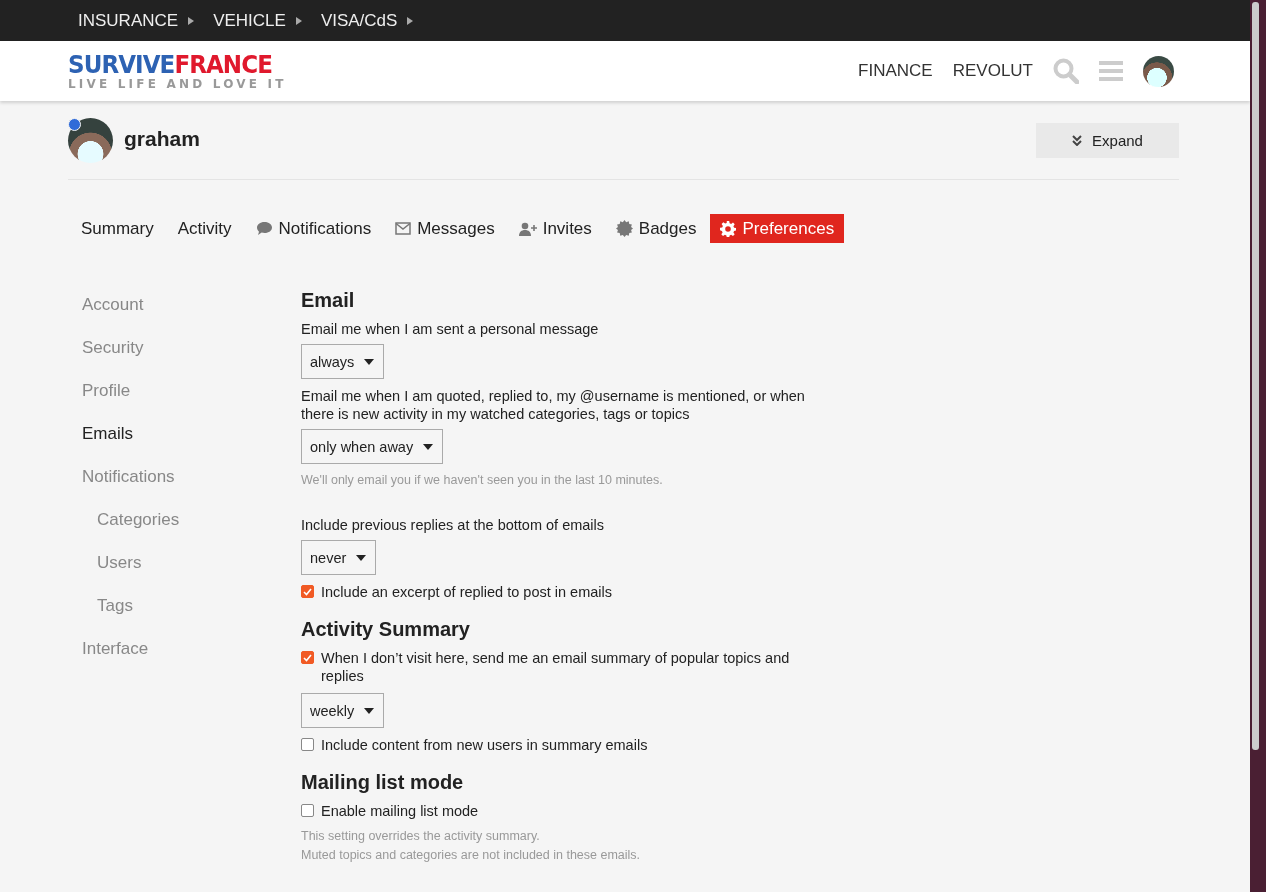 This screenshot has width=1266, height=892. I want to click on profile-tab: Activity, so click(204, 228).